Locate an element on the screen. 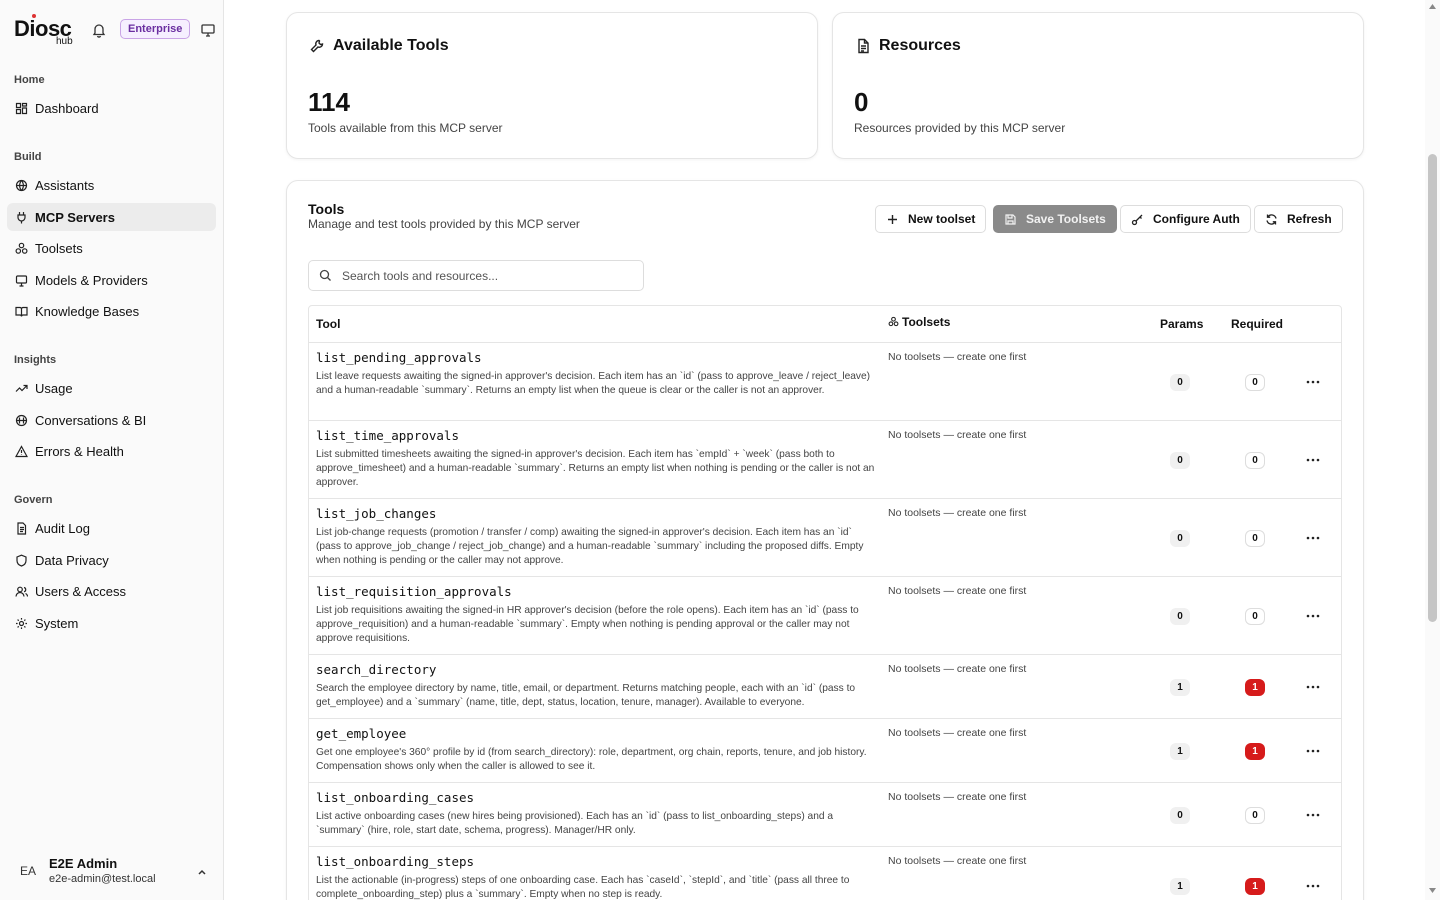 The height and width of the screenshot is (900, 1440). nav-section-govern: Govern is located at coordinates (33, 500).